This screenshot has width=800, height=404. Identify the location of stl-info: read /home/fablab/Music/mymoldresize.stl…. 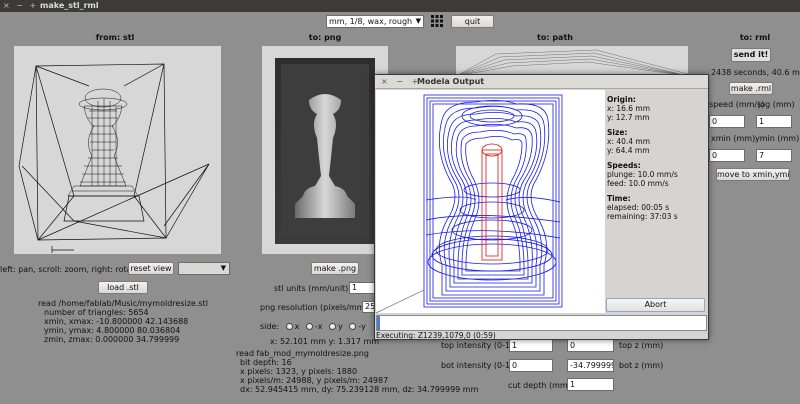
(123, 321).